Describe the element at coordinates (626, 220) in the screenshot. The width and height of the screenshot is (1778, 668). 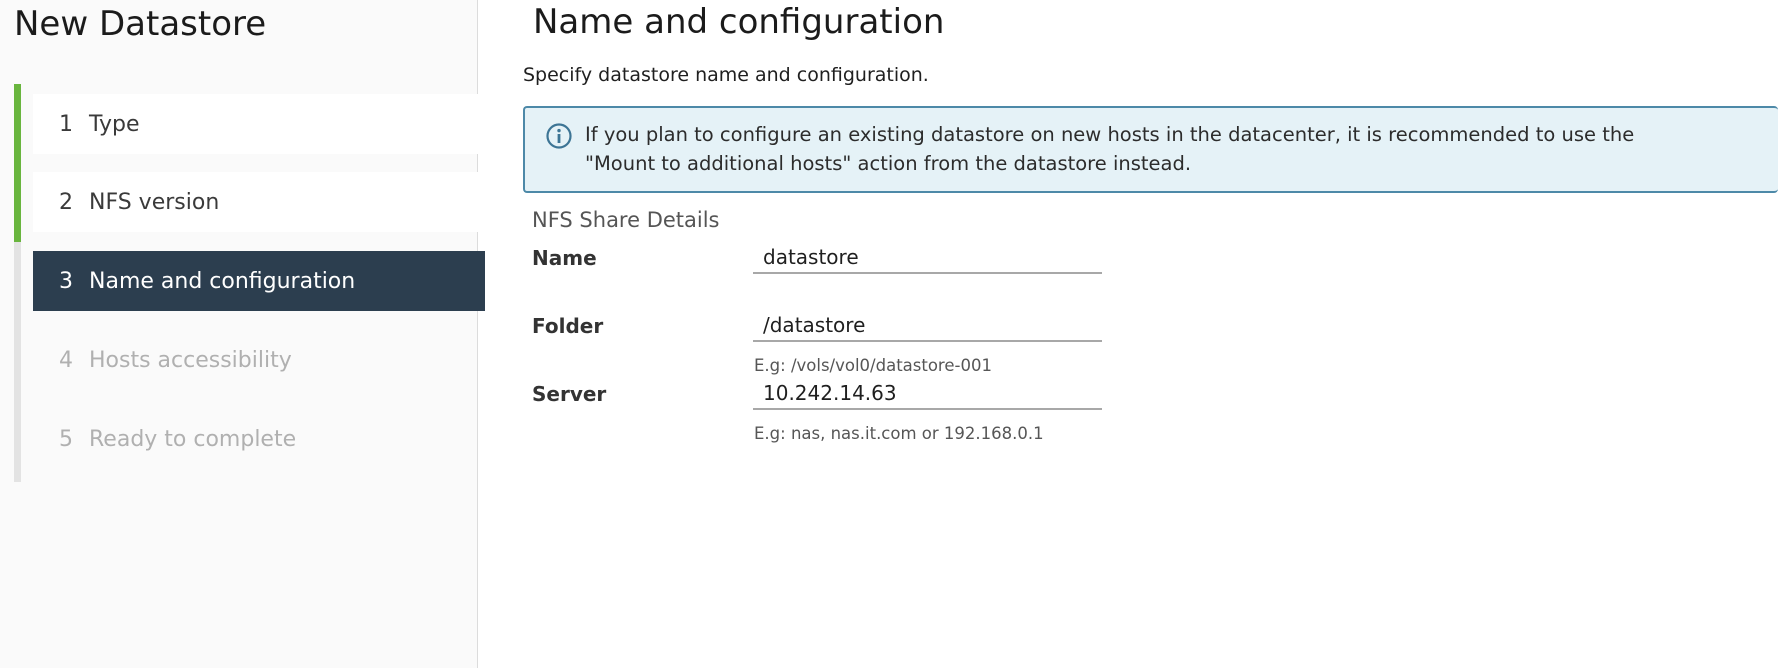
I see `section-title: NFS Share Details` at that location.